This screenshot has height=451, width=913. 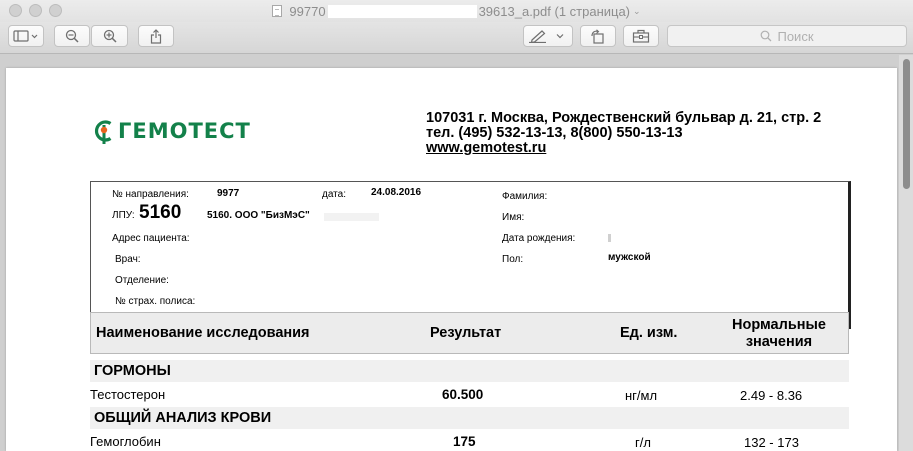 I want to click on test-result: 175, so click(x=464, y=441).